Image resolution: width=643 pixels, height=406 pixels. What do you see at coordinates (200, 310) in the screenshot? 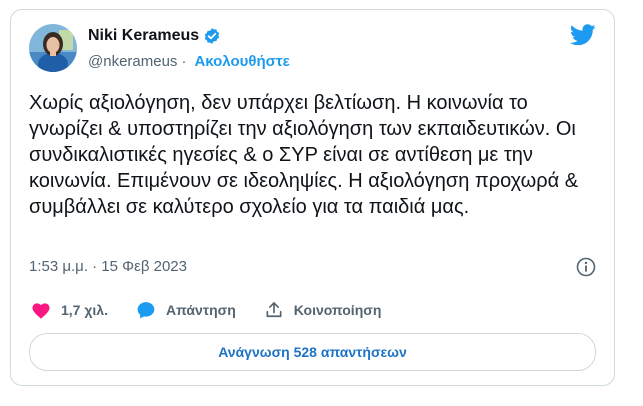
I see `reply-label: Απάντηση` at bounding box center [200, 310].